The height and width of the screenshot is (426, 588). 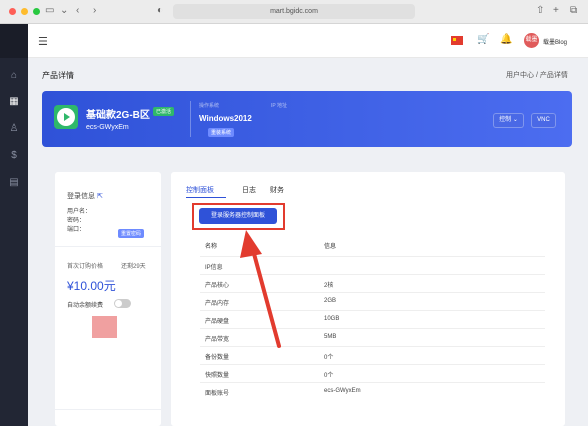 What do you see at coordinates (104, 327) in the screenshot?
I see `blurred-qr-image` at bounding box center [104, 327].